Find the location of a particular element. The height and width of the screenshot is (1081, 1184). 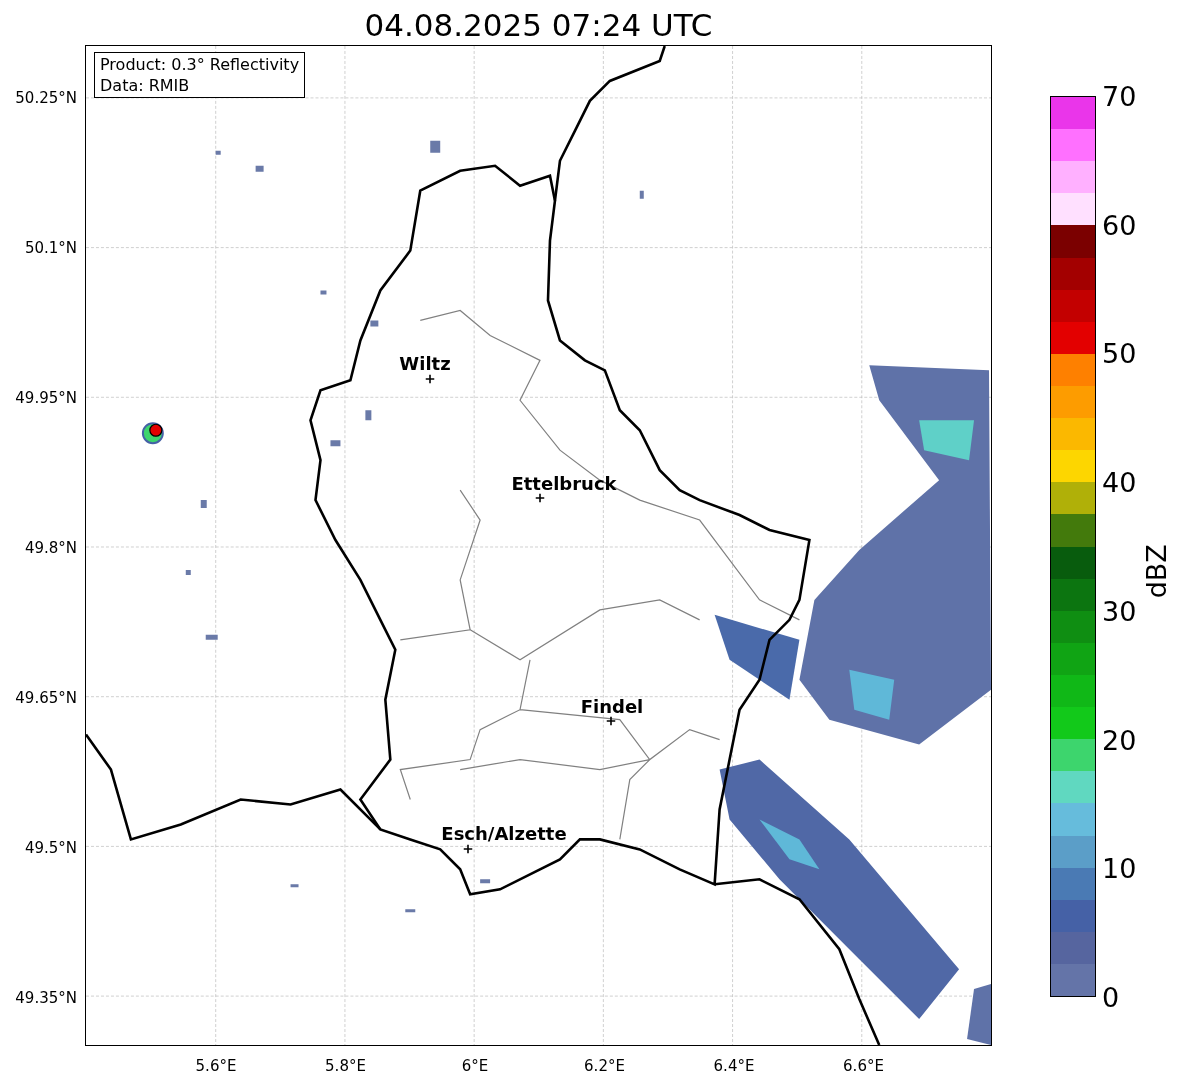

axis-tick-label: 49.65°N is located at coordinates (46, 698).